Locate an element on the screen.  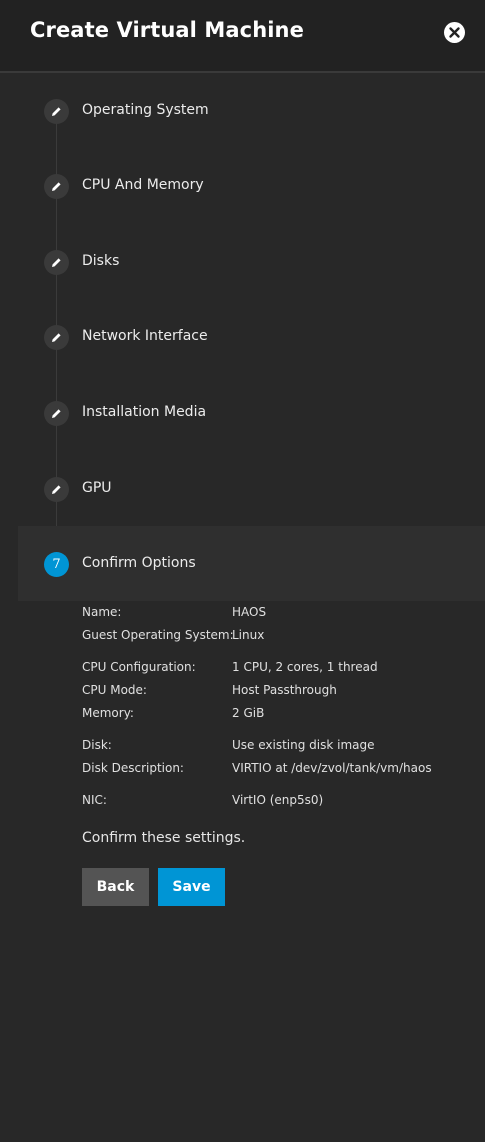
summary-value: HAOS is located at coordinates (249, 612).